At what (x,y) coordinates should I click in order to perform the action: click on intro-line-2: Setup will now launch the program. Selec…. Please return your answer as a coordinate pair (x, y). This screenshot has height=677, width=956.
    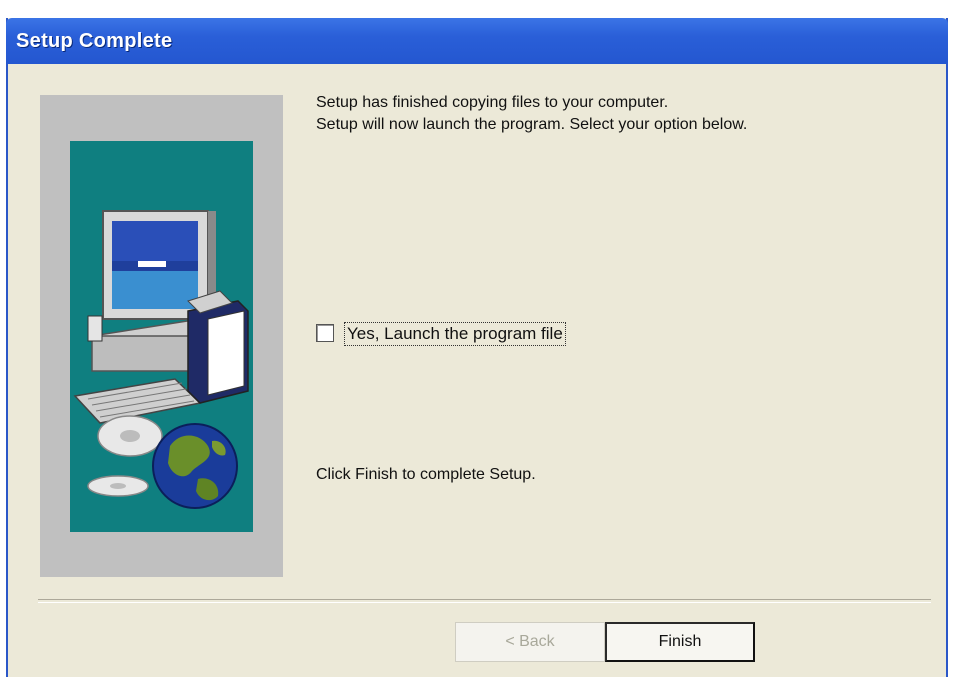
    Looking at the image, I should click on (532, 124).